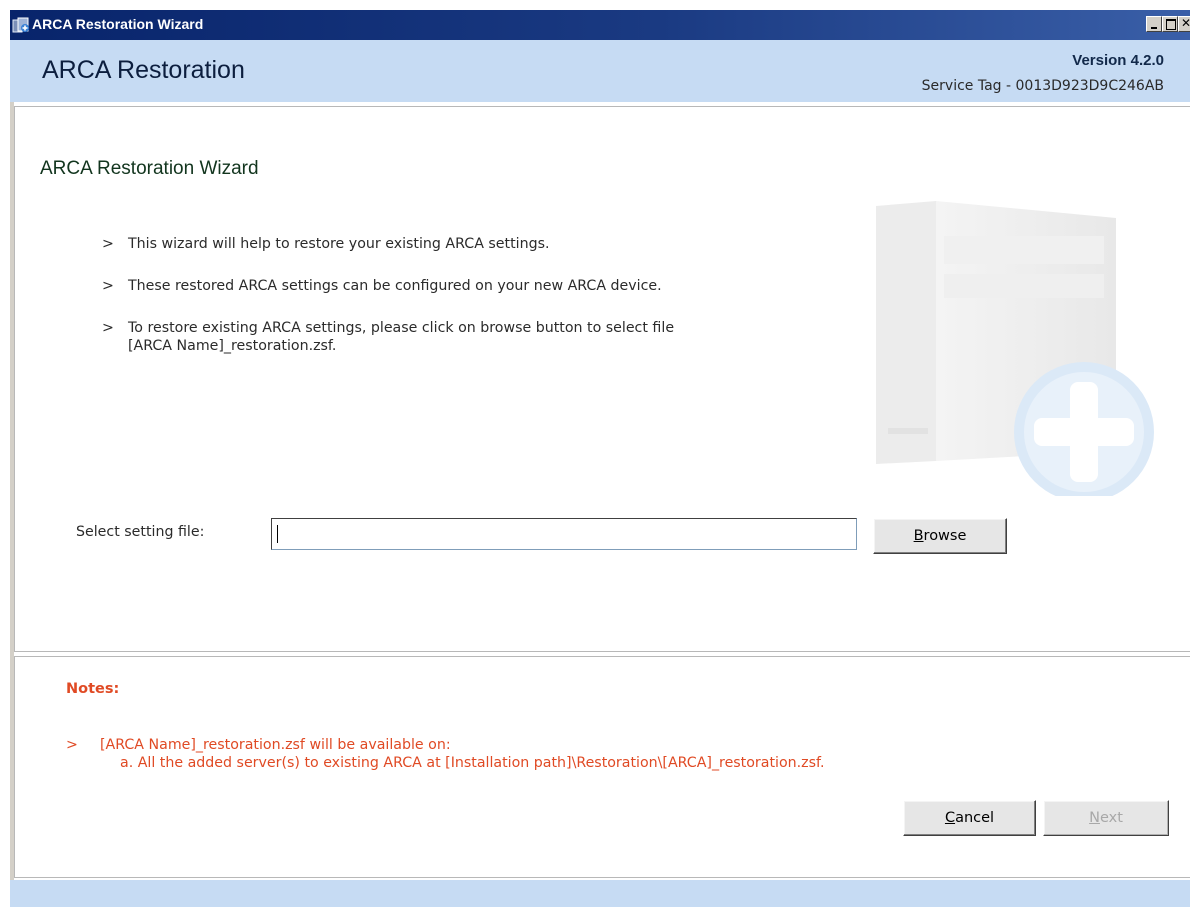 This screenshot has height=907, width=1190. I want to click on browse-button: Browse, so click(940, 536).